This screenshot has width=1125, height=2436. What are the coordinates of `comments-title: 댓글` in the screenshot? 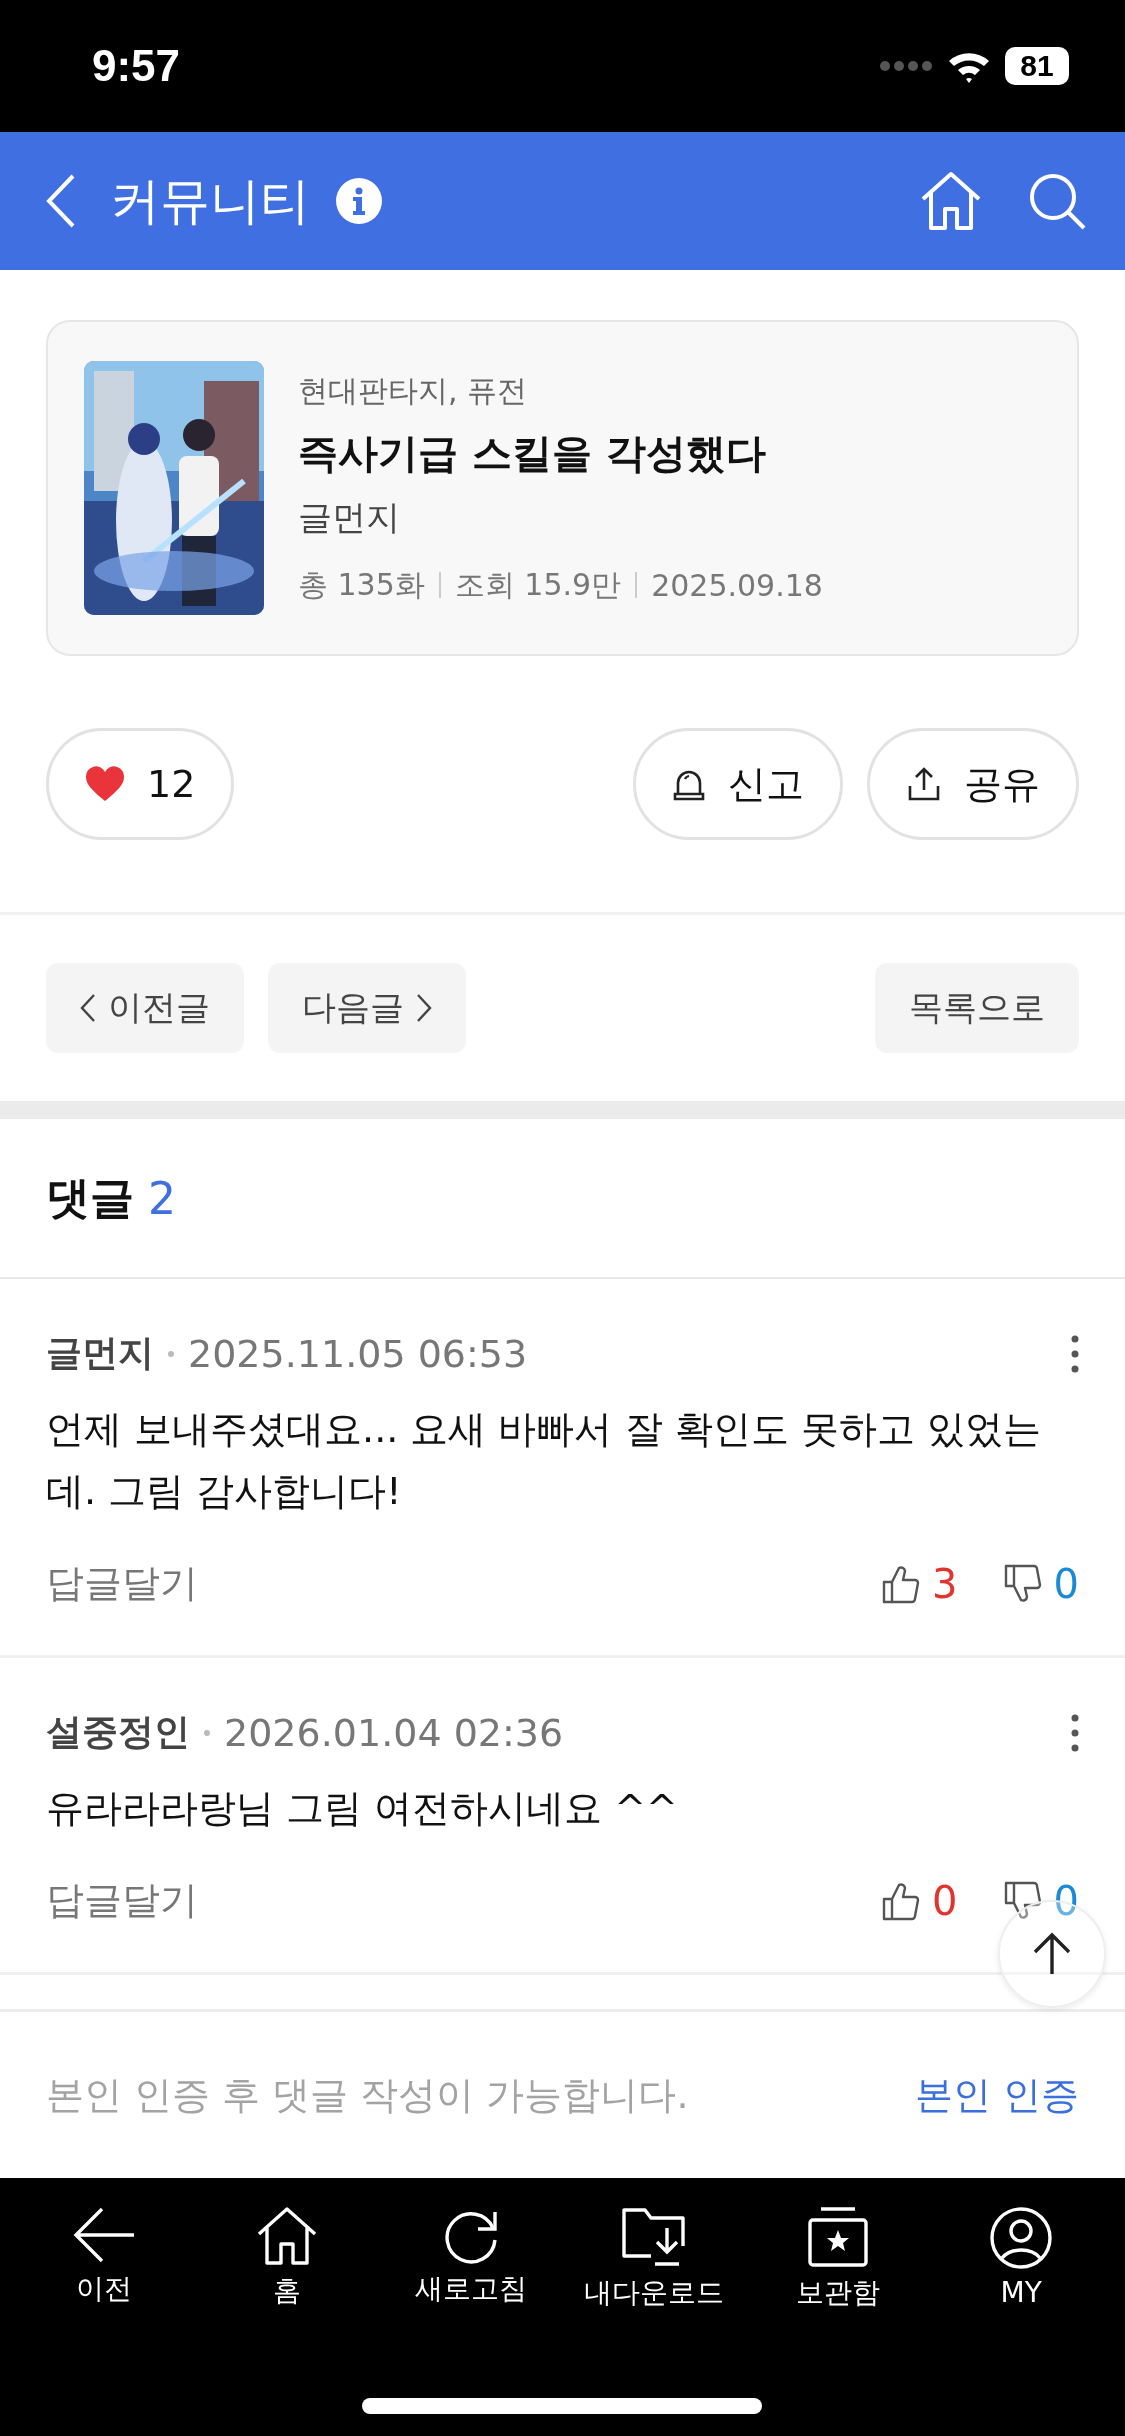 It's located at (90, 1197).